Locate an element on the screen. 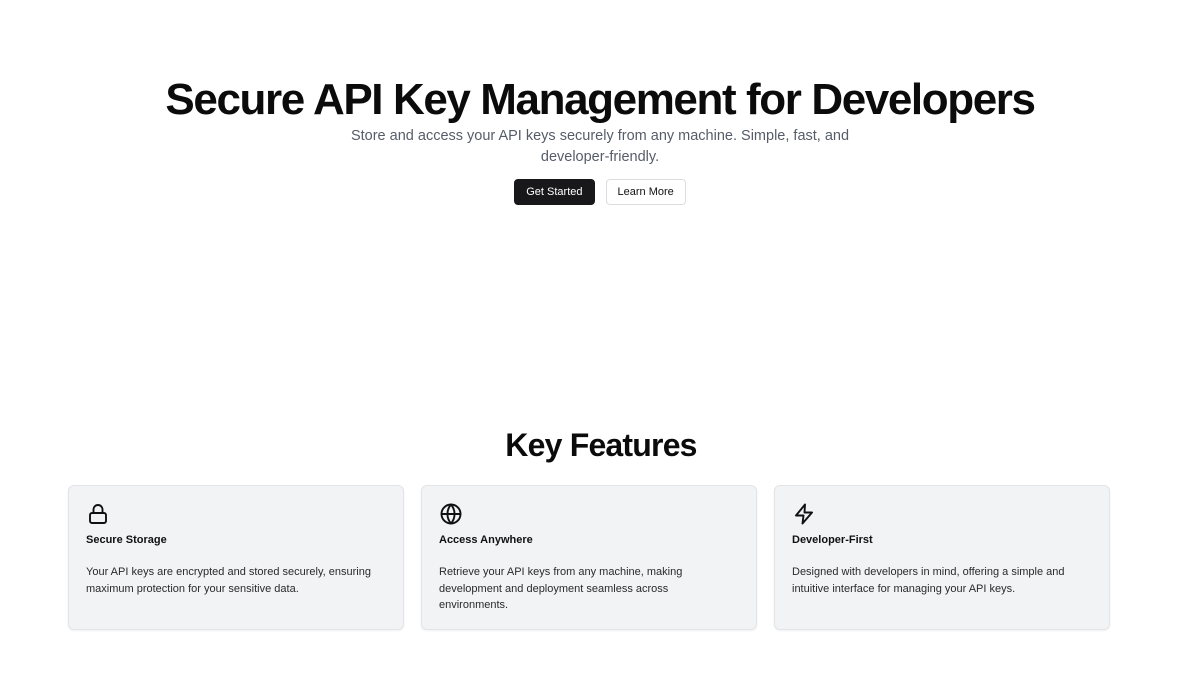 Image resolution: width=1200 pixels, height=688 pixels. get-started-button: Get Started is located at coordinates (554, 192).